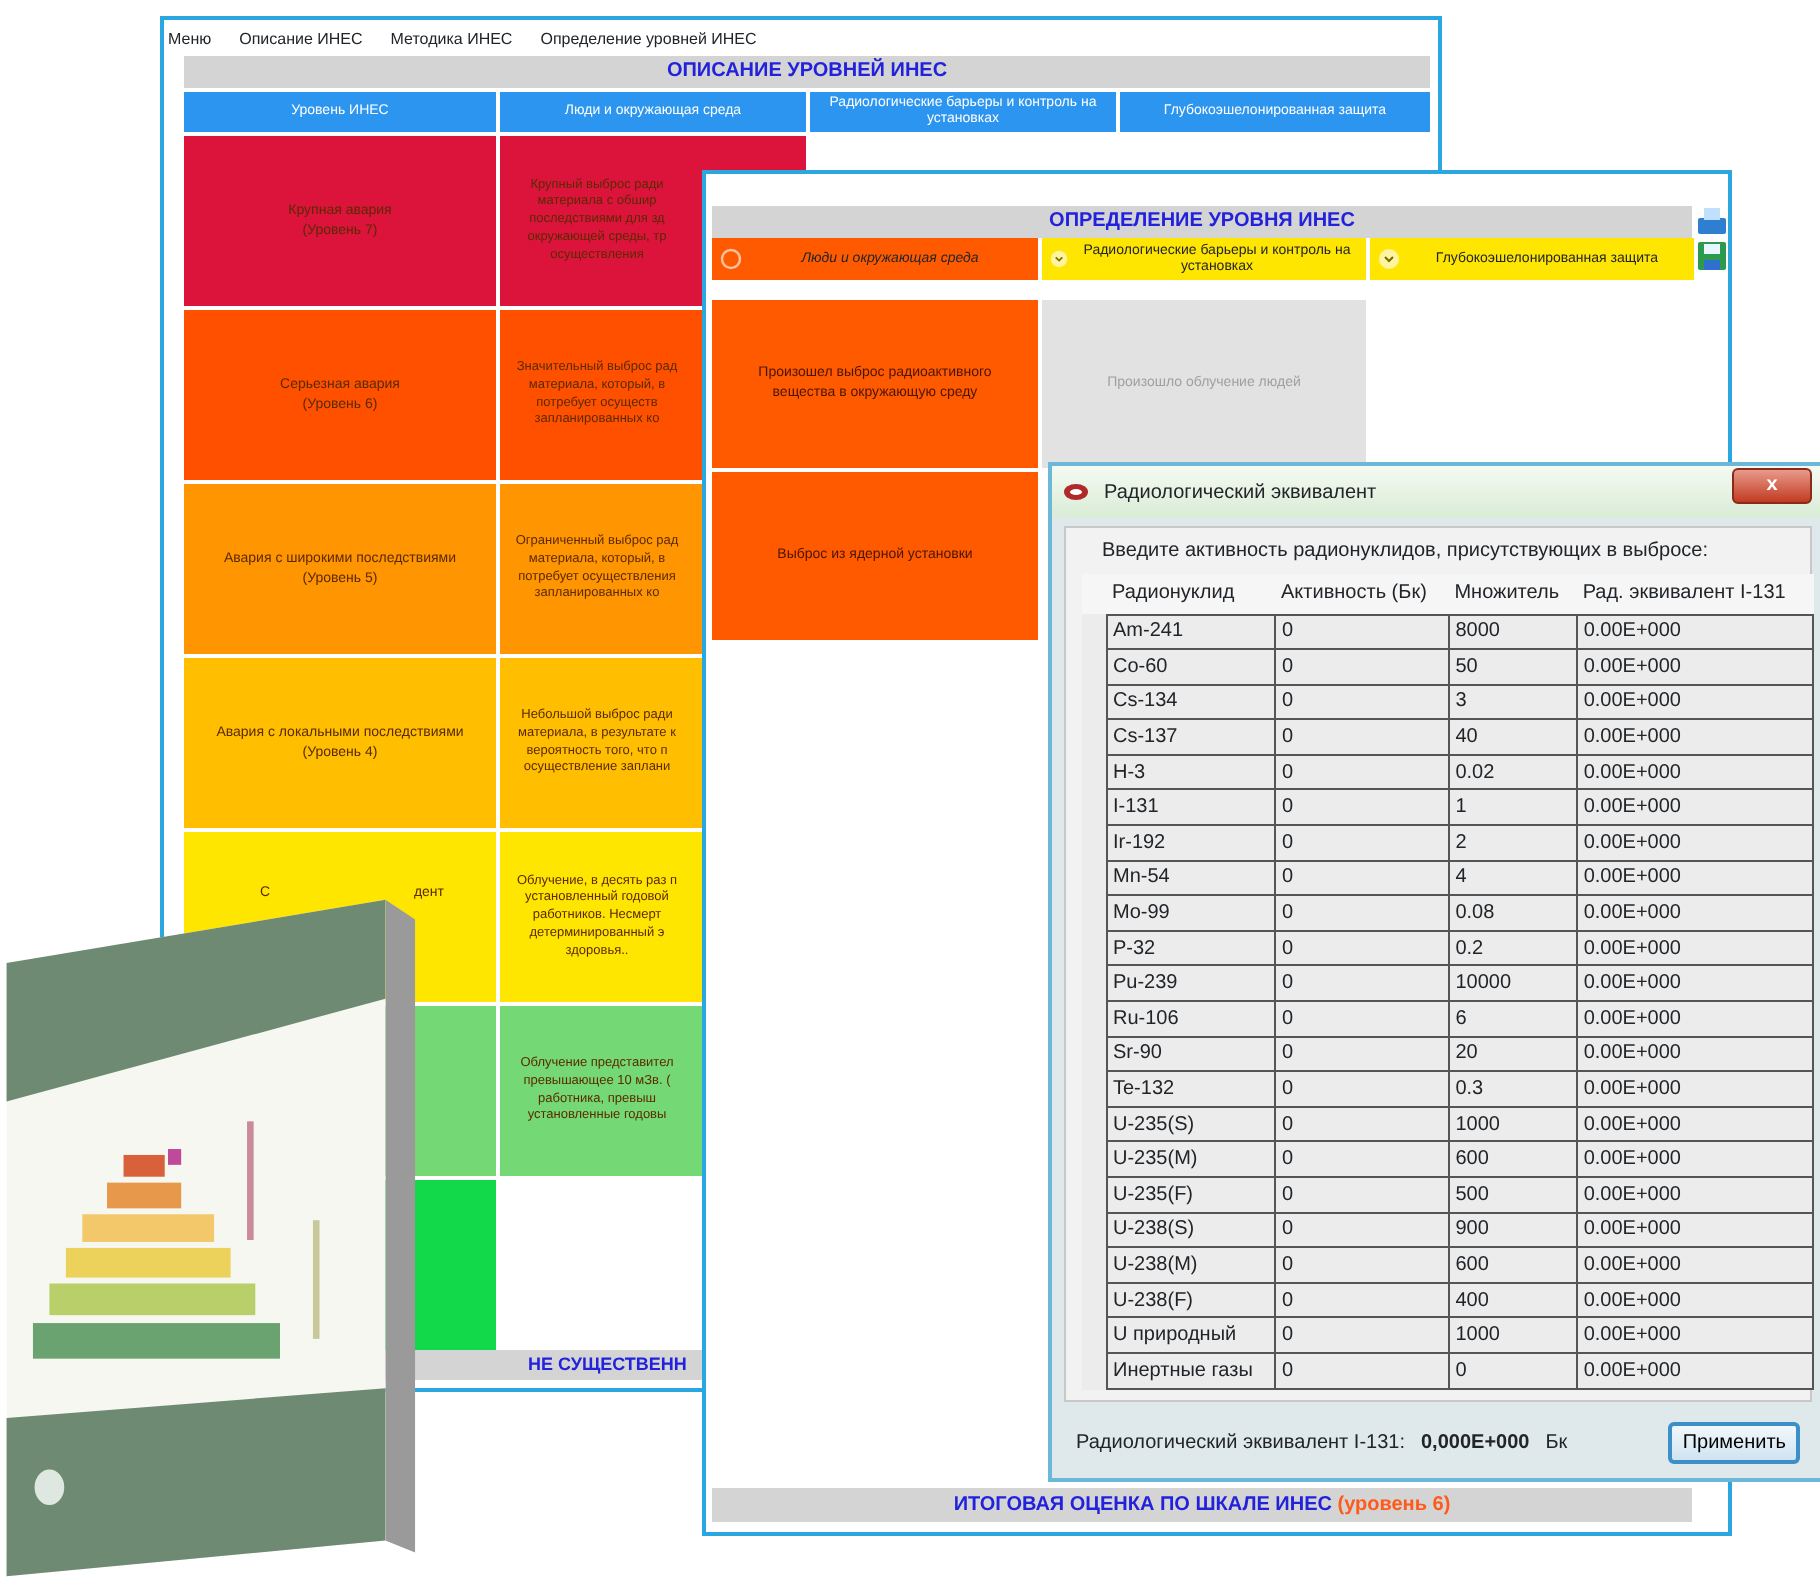 This screenshot has height=1596, width=1820. Describe the element at coordinates (1202, 1505) in the screenshot. I see `result-bar: ИТОГОВАЯ ОЦЕНКА ПО ШКАЛЕ ИНЕС (уровень 6)` at that location.